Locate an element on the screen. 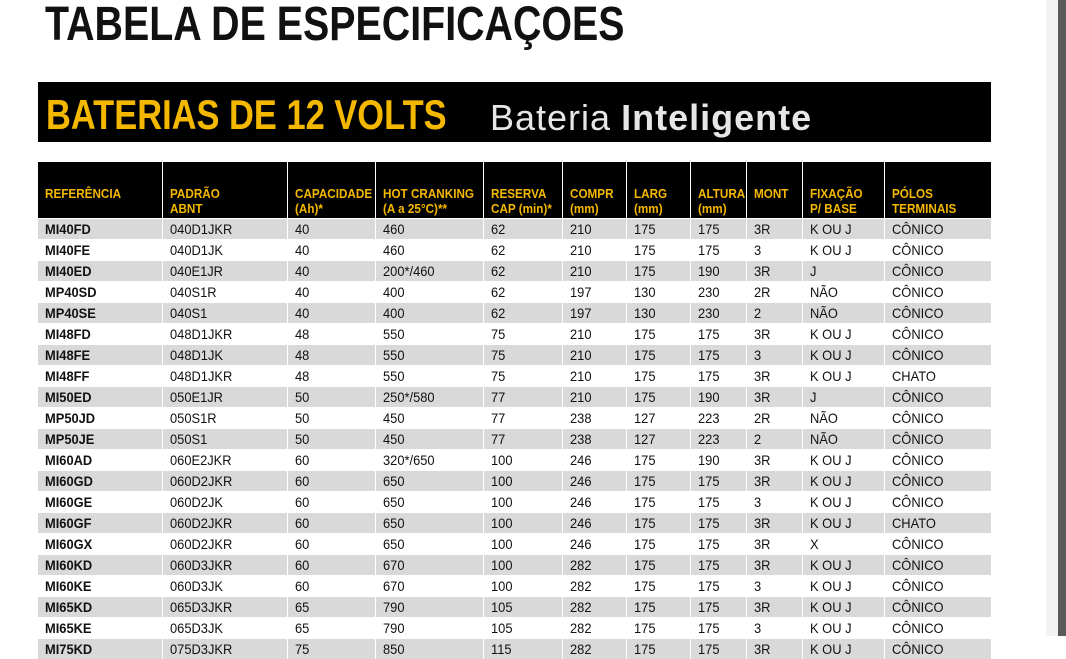 The height and width of the screenshot is (659, 1066). column-header-line2: P/ BASE is located at coordinates (843, 208).